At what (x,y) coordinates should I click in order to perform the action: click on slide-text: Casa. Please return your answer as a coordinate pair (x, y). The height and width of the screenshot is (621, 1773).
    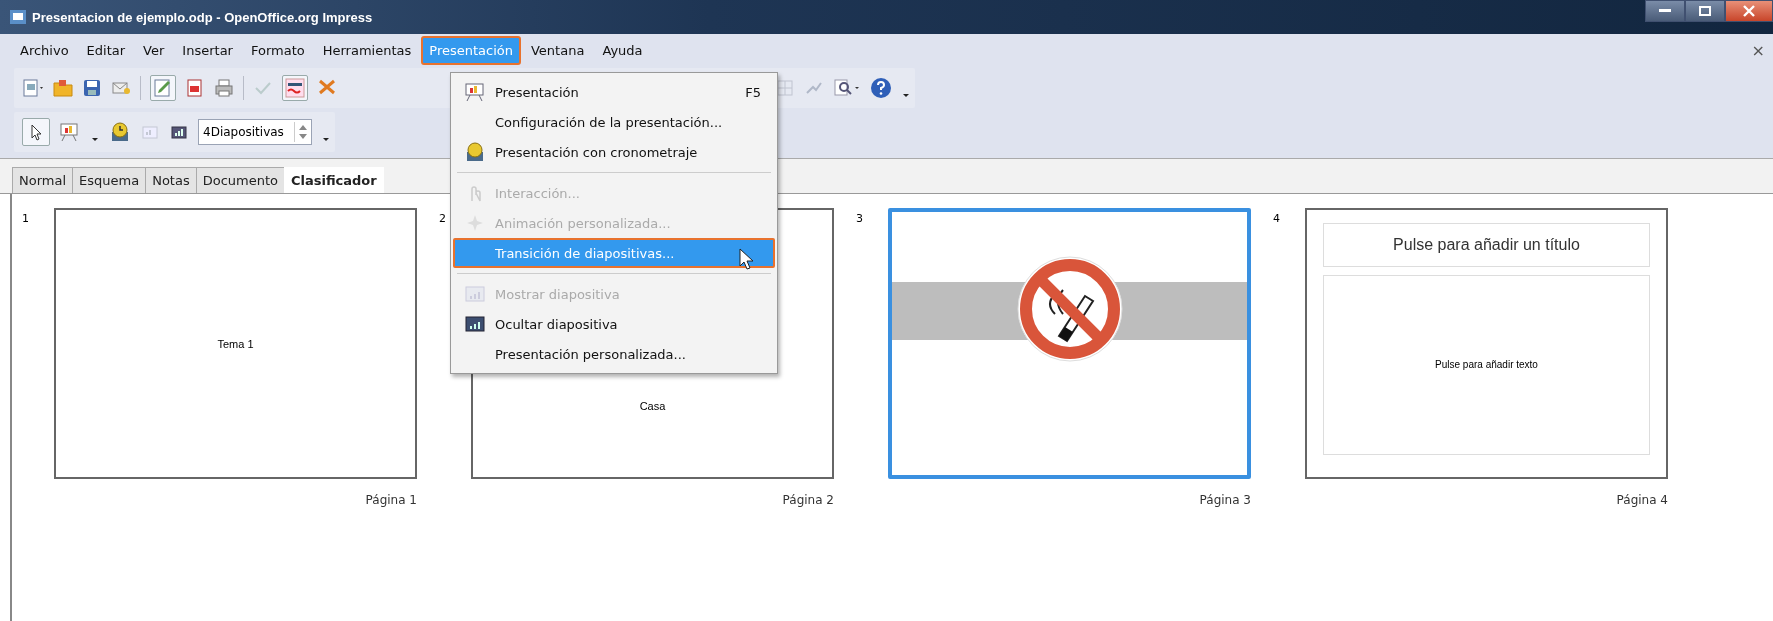
    Looking at the image, I should click on (652, 405).